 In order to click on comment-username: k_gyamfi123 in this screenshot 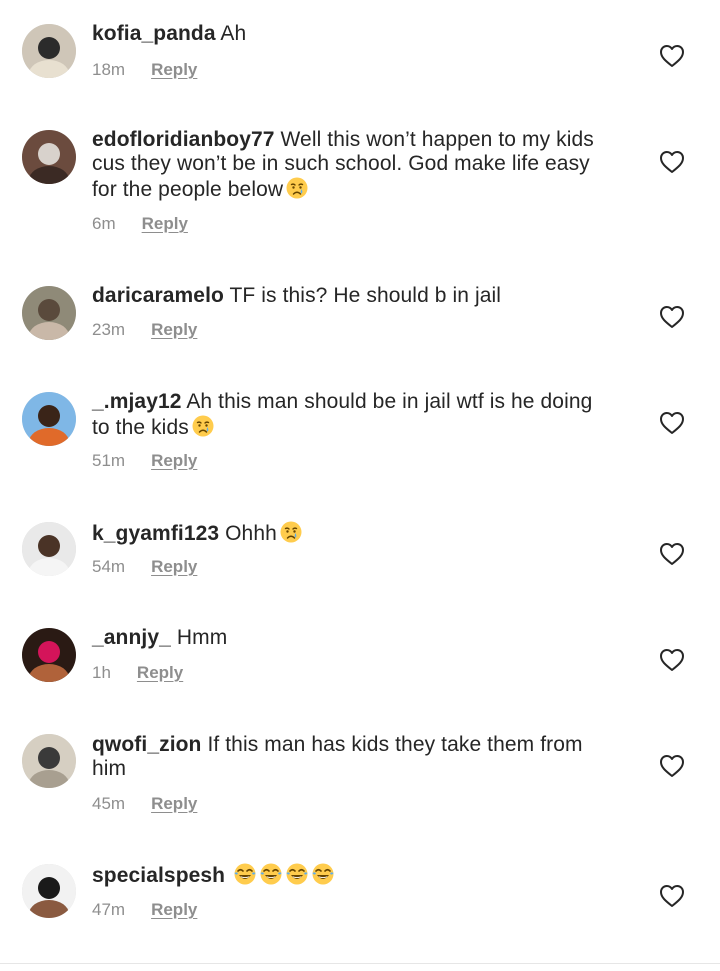, I will do `click(155, 533)`.